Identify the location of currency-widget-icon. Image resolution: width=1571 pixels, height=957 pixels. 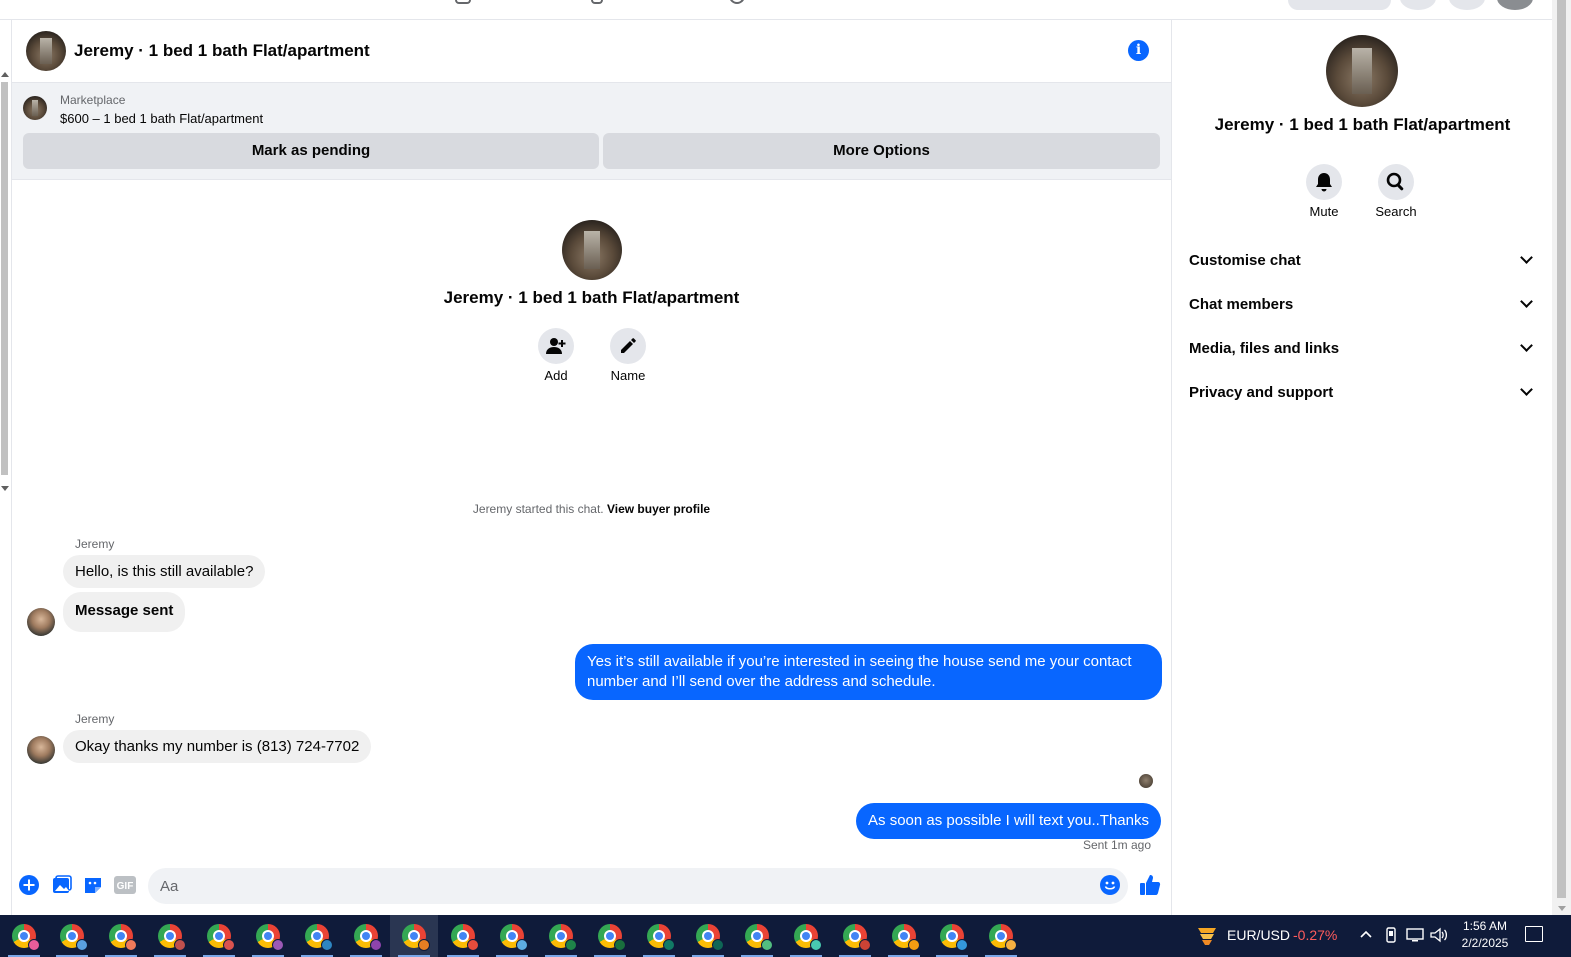
(1207, 935).